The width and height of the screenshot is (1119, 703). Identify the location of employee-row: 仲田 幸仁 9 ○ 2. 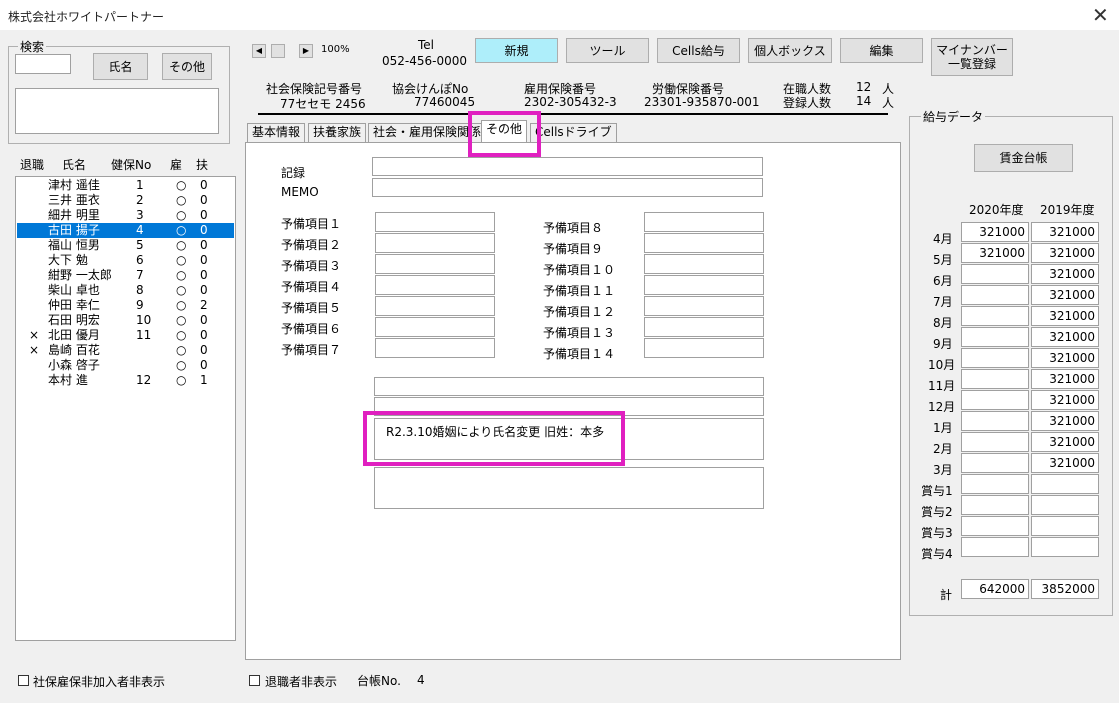
(125, 305).